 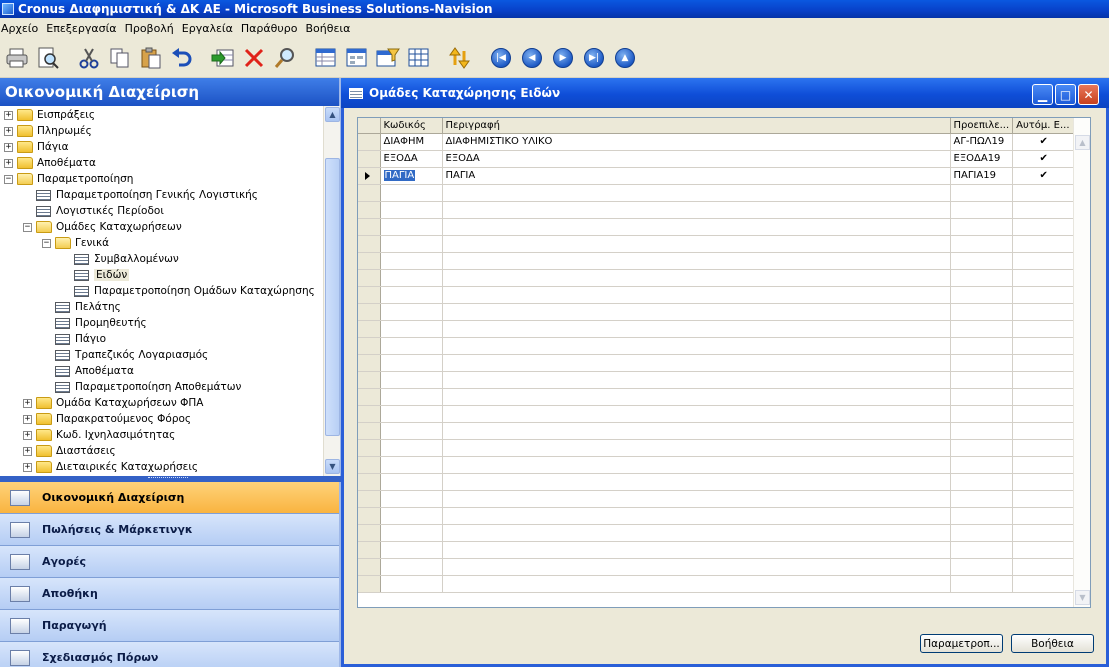 I want to click on find-icon, so click(x=285, y=58).